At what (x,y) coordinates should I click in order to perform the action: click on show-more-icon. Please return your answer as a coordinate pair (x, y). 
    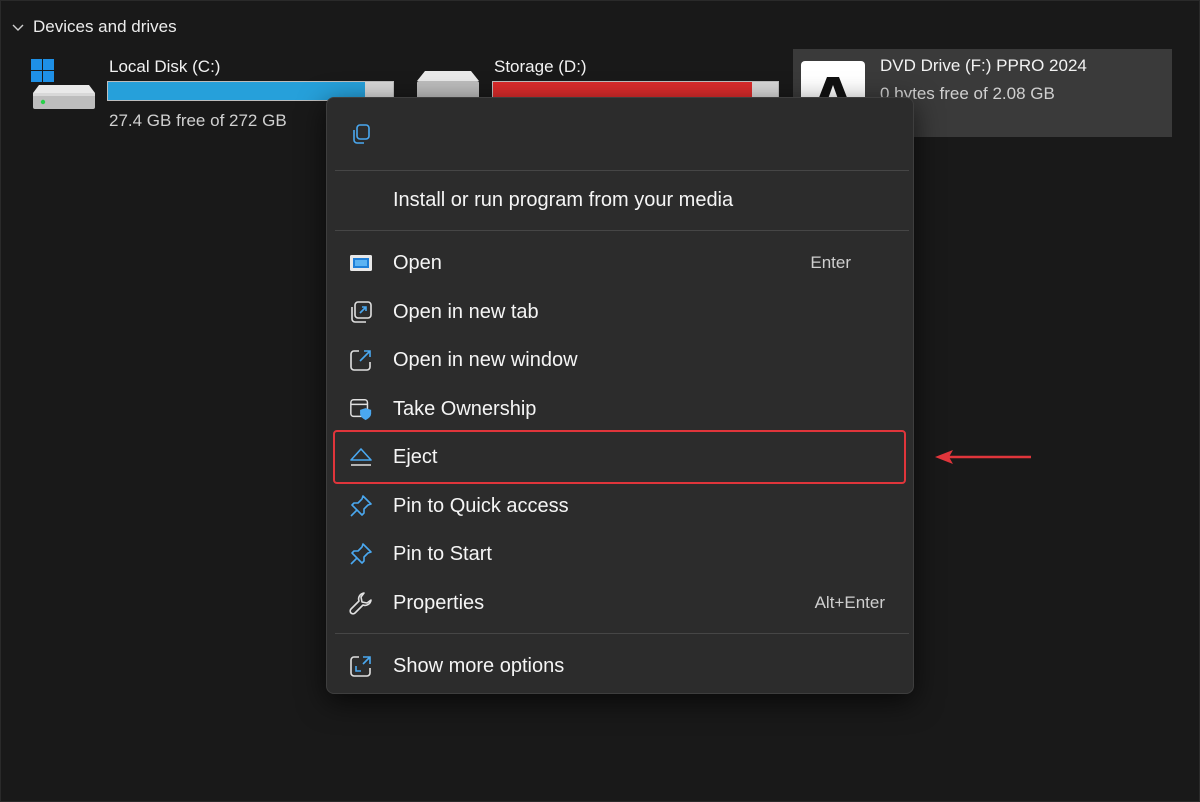
    Looking at the image, I should click on (361, 666).